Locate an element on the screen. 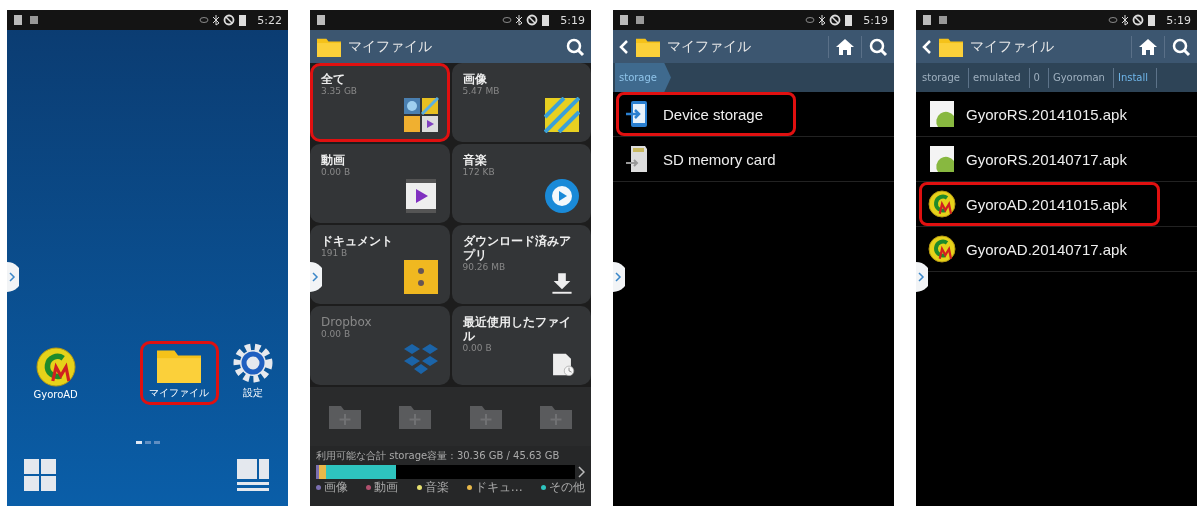 This screenshot has width=1197, height=506. file-row: GyoroAD.20140717.apk is located at coordinates (1027, 249).